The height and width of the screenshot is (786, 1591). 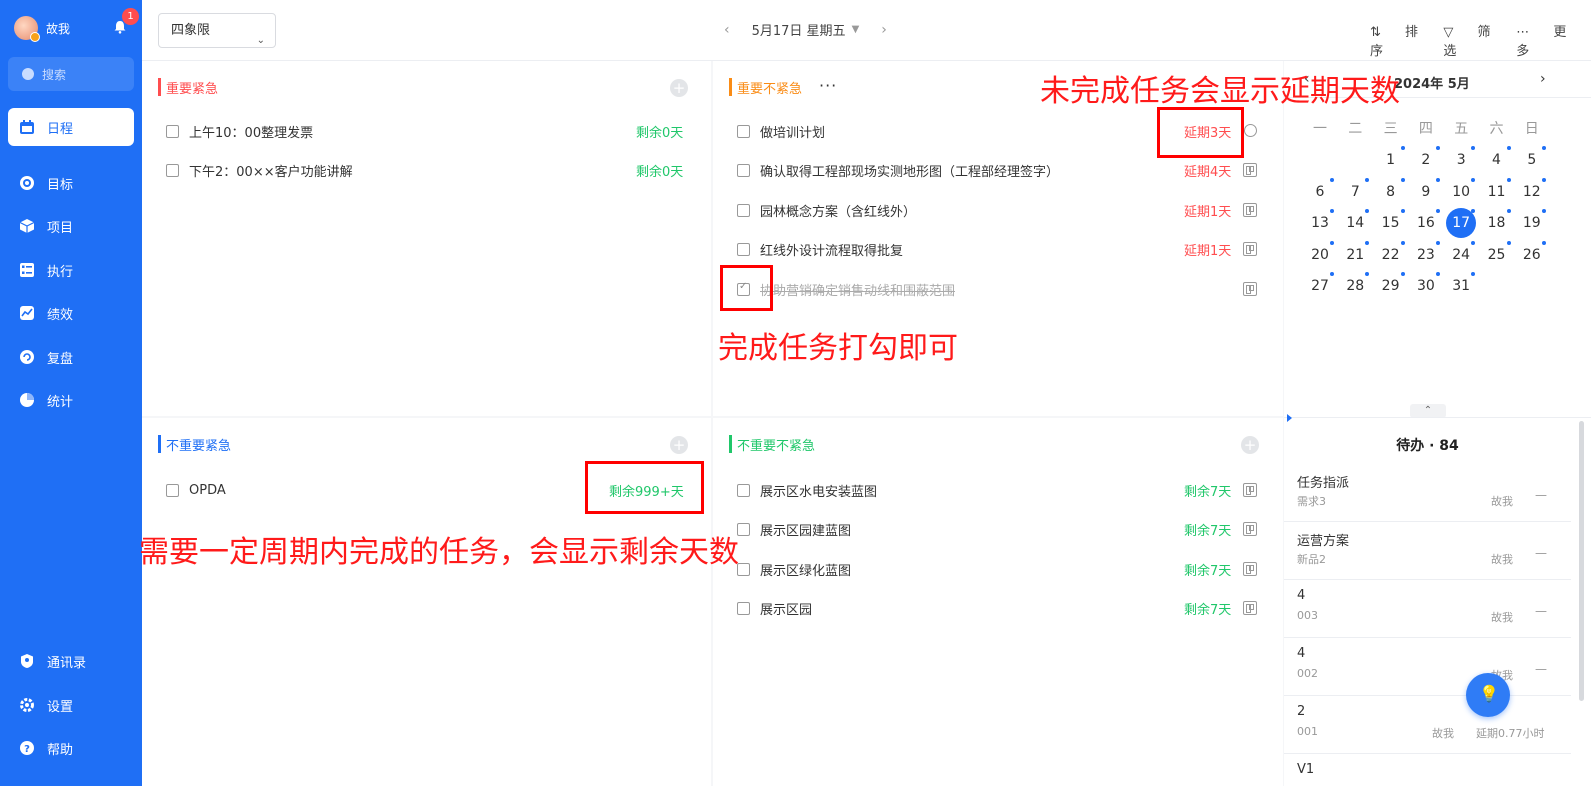 What do you see at coordinates (1428, 411) in the screenshot?
I see `collapse-calendar-icon: ⌃` at bounding box center [1428, 411].